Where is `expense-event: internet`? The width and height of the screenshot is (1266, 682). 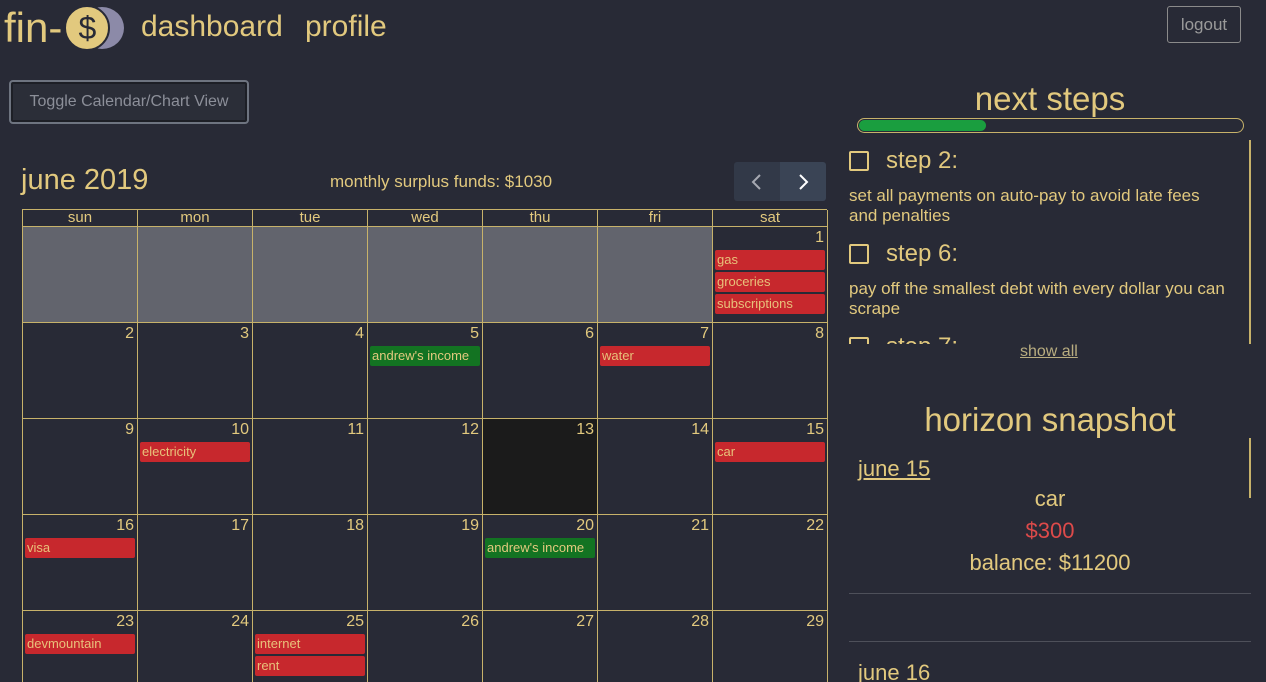
expense-event: internet is located at coordinates (310, 644).